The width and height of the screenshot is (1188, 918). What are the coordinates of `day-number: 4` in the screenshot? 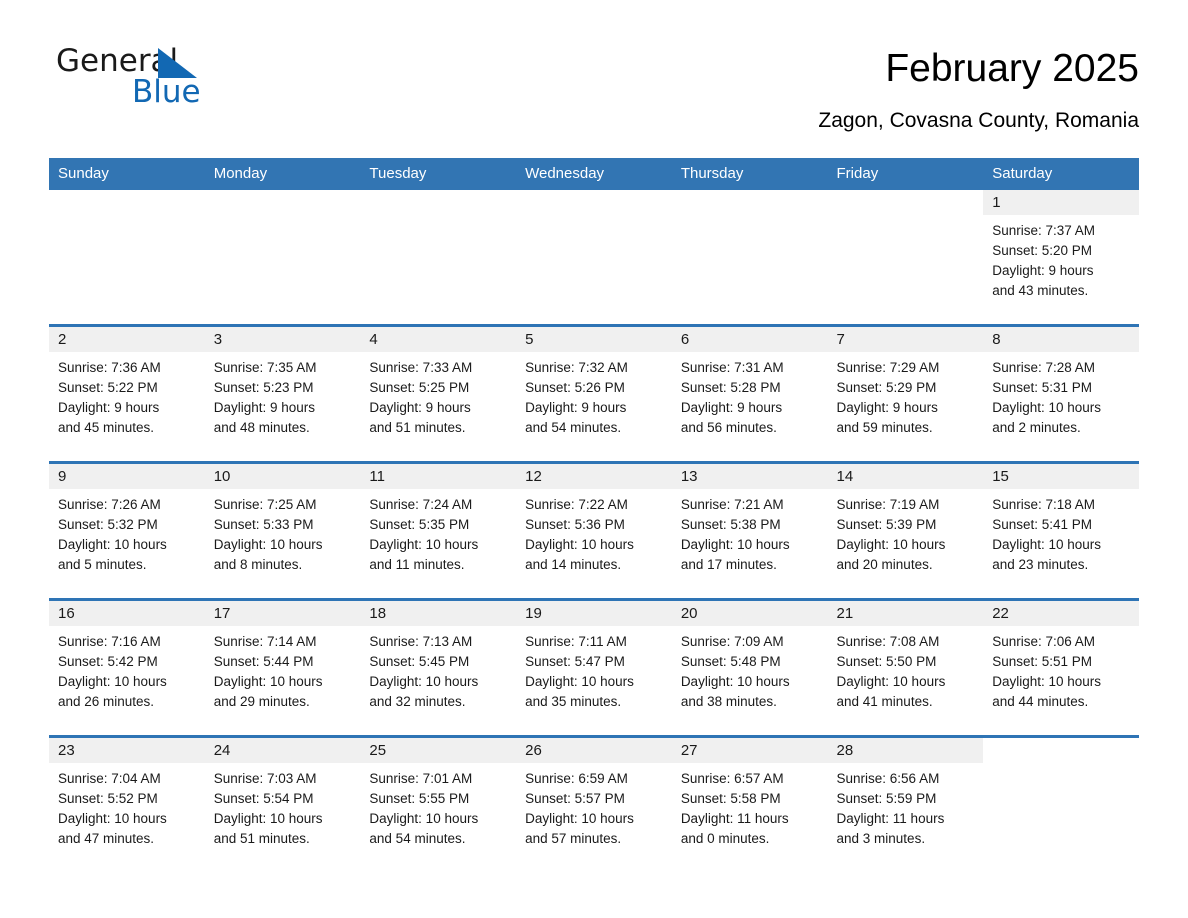 It's located at (438, 339).